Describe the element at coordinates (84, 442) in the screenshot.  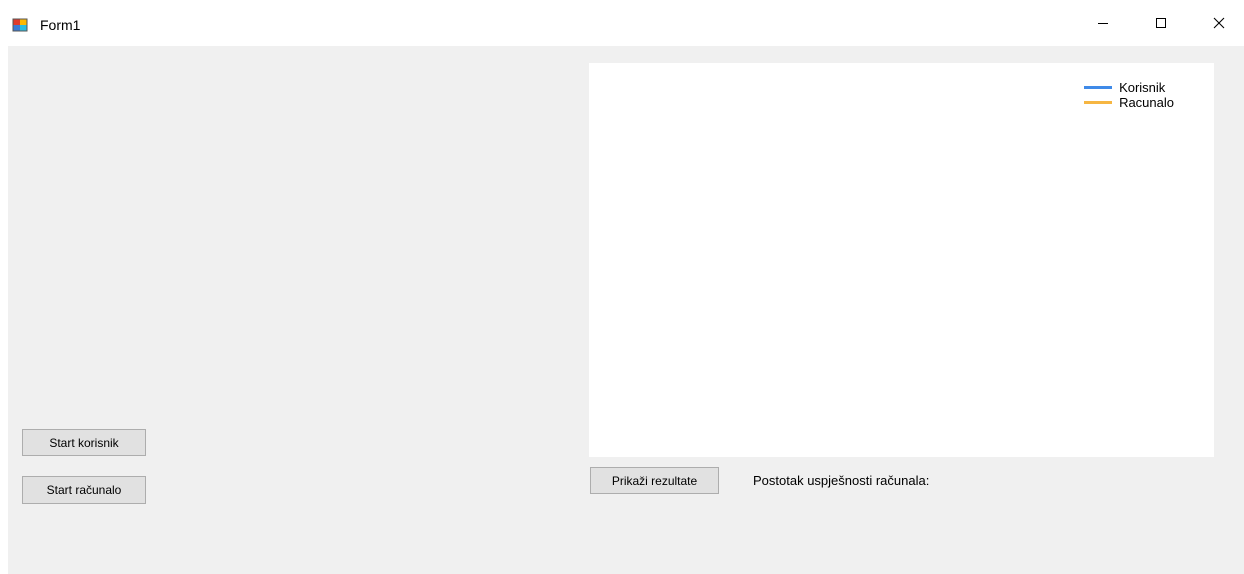
I see `start-korisnik-button: Start korisnik` at that location.